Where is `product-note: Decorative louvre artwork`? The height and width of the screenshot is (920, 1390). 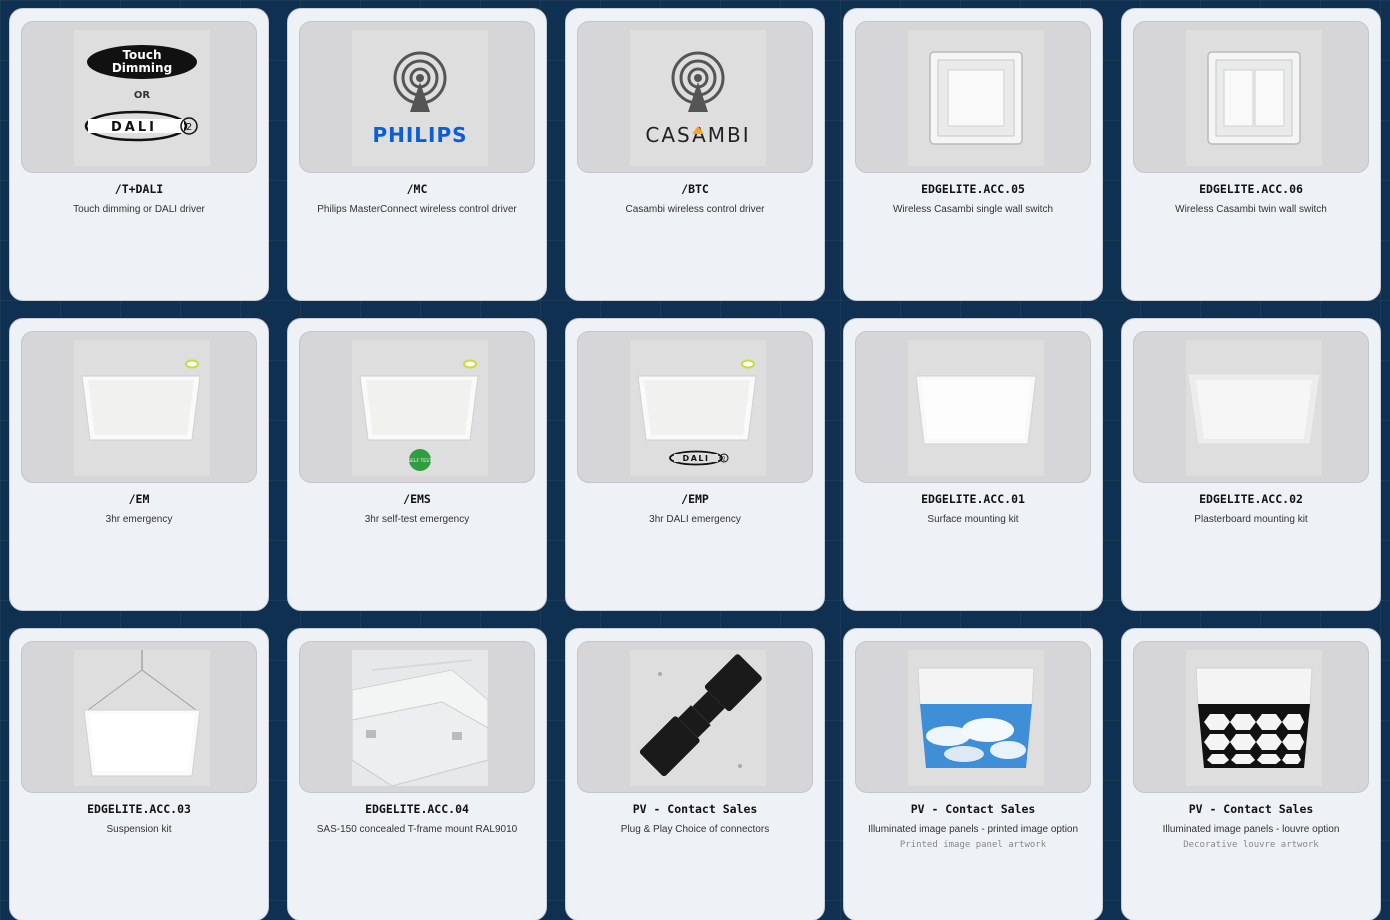 product-note: Decorative louvre artwork is located at coordinates (1251, 845).